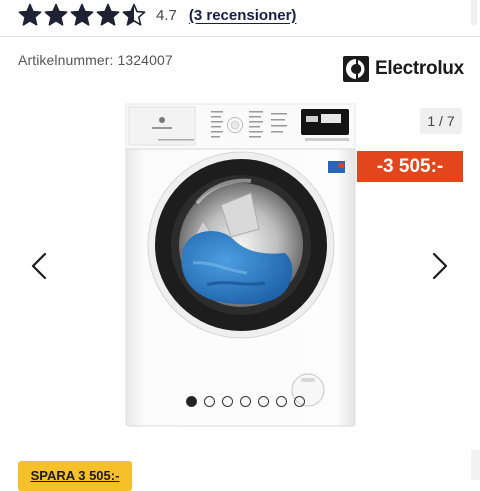 The image size is (480, 491). I want to click on rating-value: 4.7, so click(166, 15).